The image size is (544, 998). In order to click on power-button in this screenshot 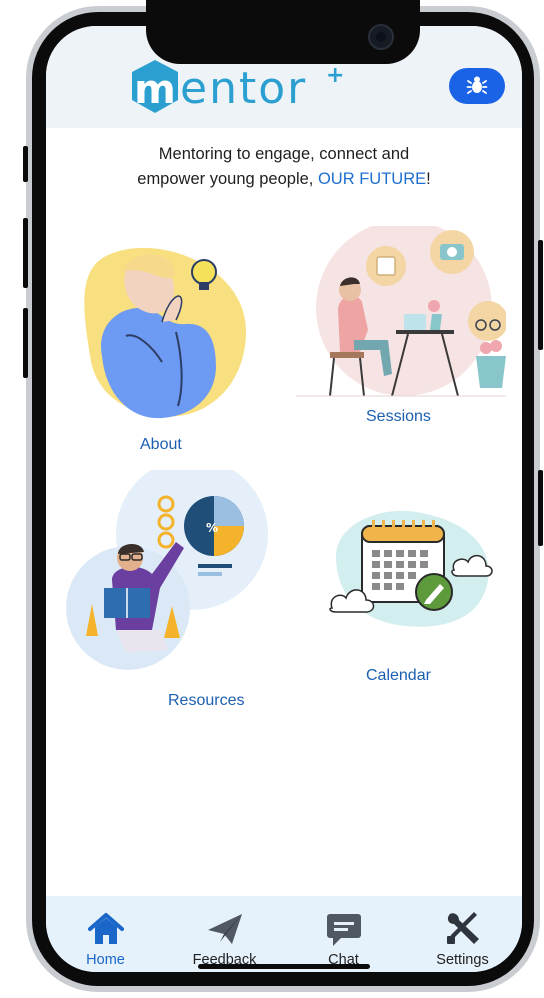, I will do `click(540, 295)`.